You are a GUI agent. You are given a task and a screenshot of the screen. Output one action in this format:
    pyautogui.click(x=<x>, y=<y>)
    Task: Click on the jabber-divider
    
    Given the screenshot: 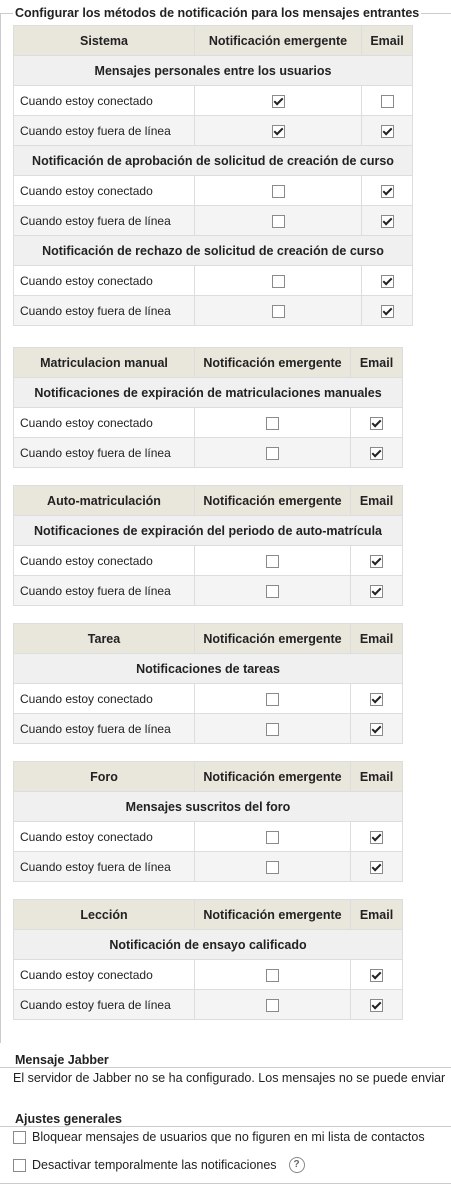 What is the action you would take?
    pyautogui.click(x=225, y=1067)
    